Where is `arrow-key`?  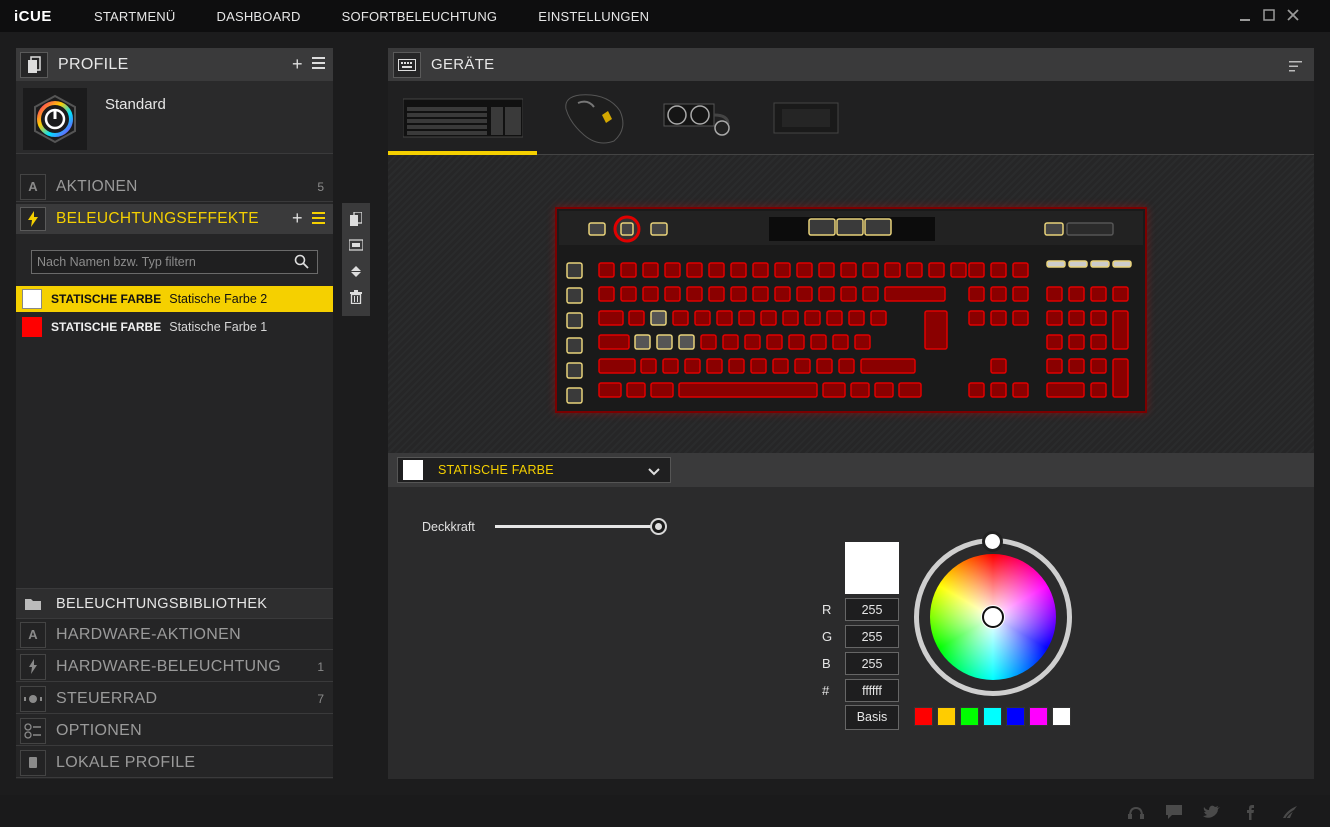 arrow-key is located at coordinates (976, 390).